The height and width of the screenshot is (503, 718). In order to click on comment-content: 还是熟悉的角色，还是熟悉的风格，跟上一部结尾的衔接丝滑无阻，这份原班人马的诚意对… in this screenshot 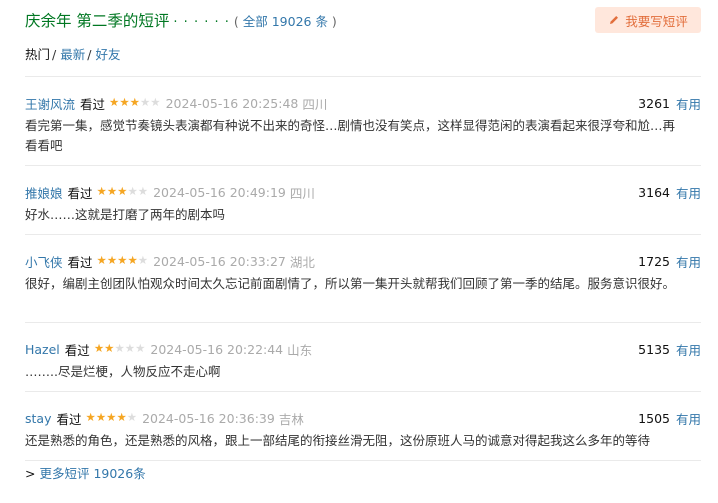, I will do `click(338, 440)`.